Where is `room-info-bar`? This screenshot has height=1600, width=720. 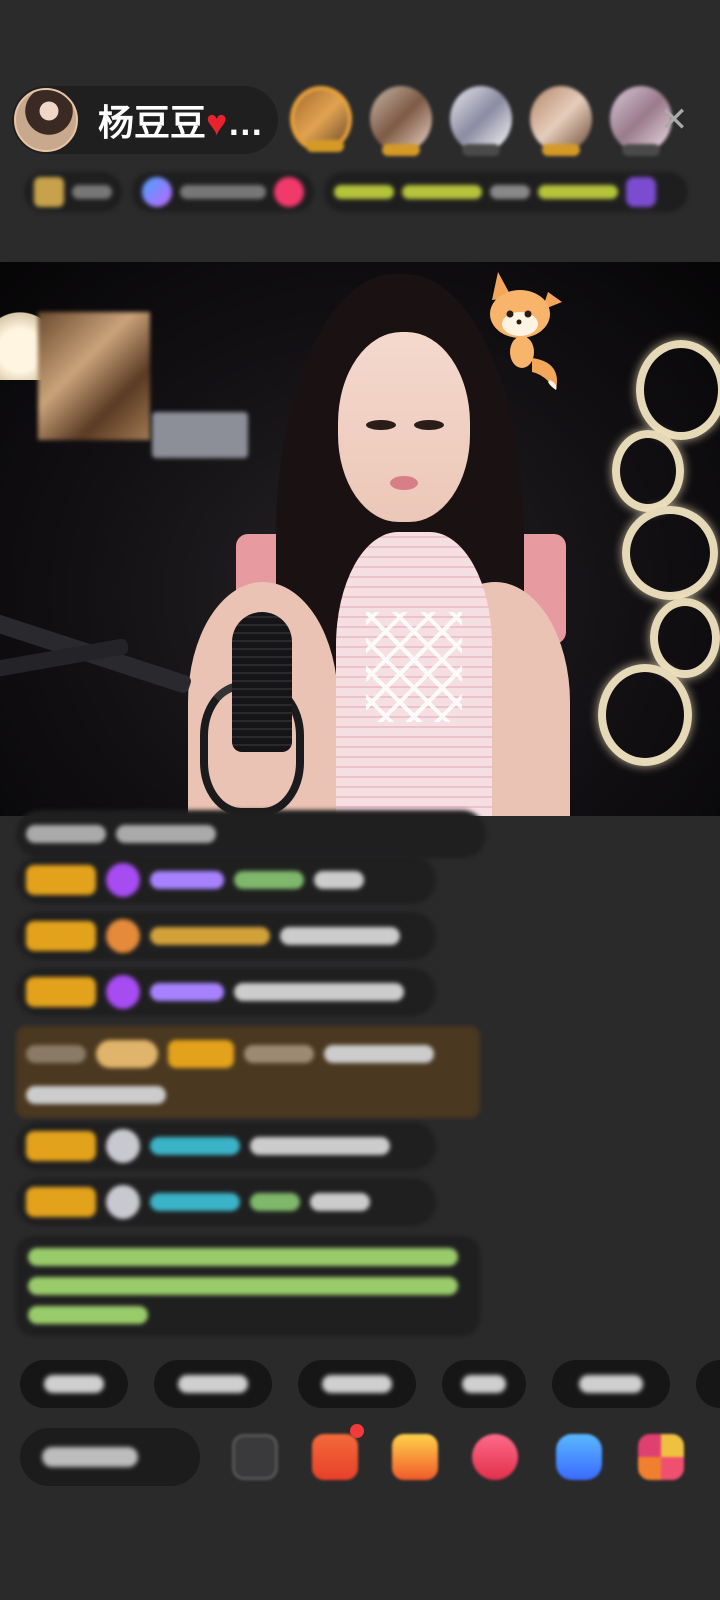
room-info-bar is located at coordinates (356, 192).